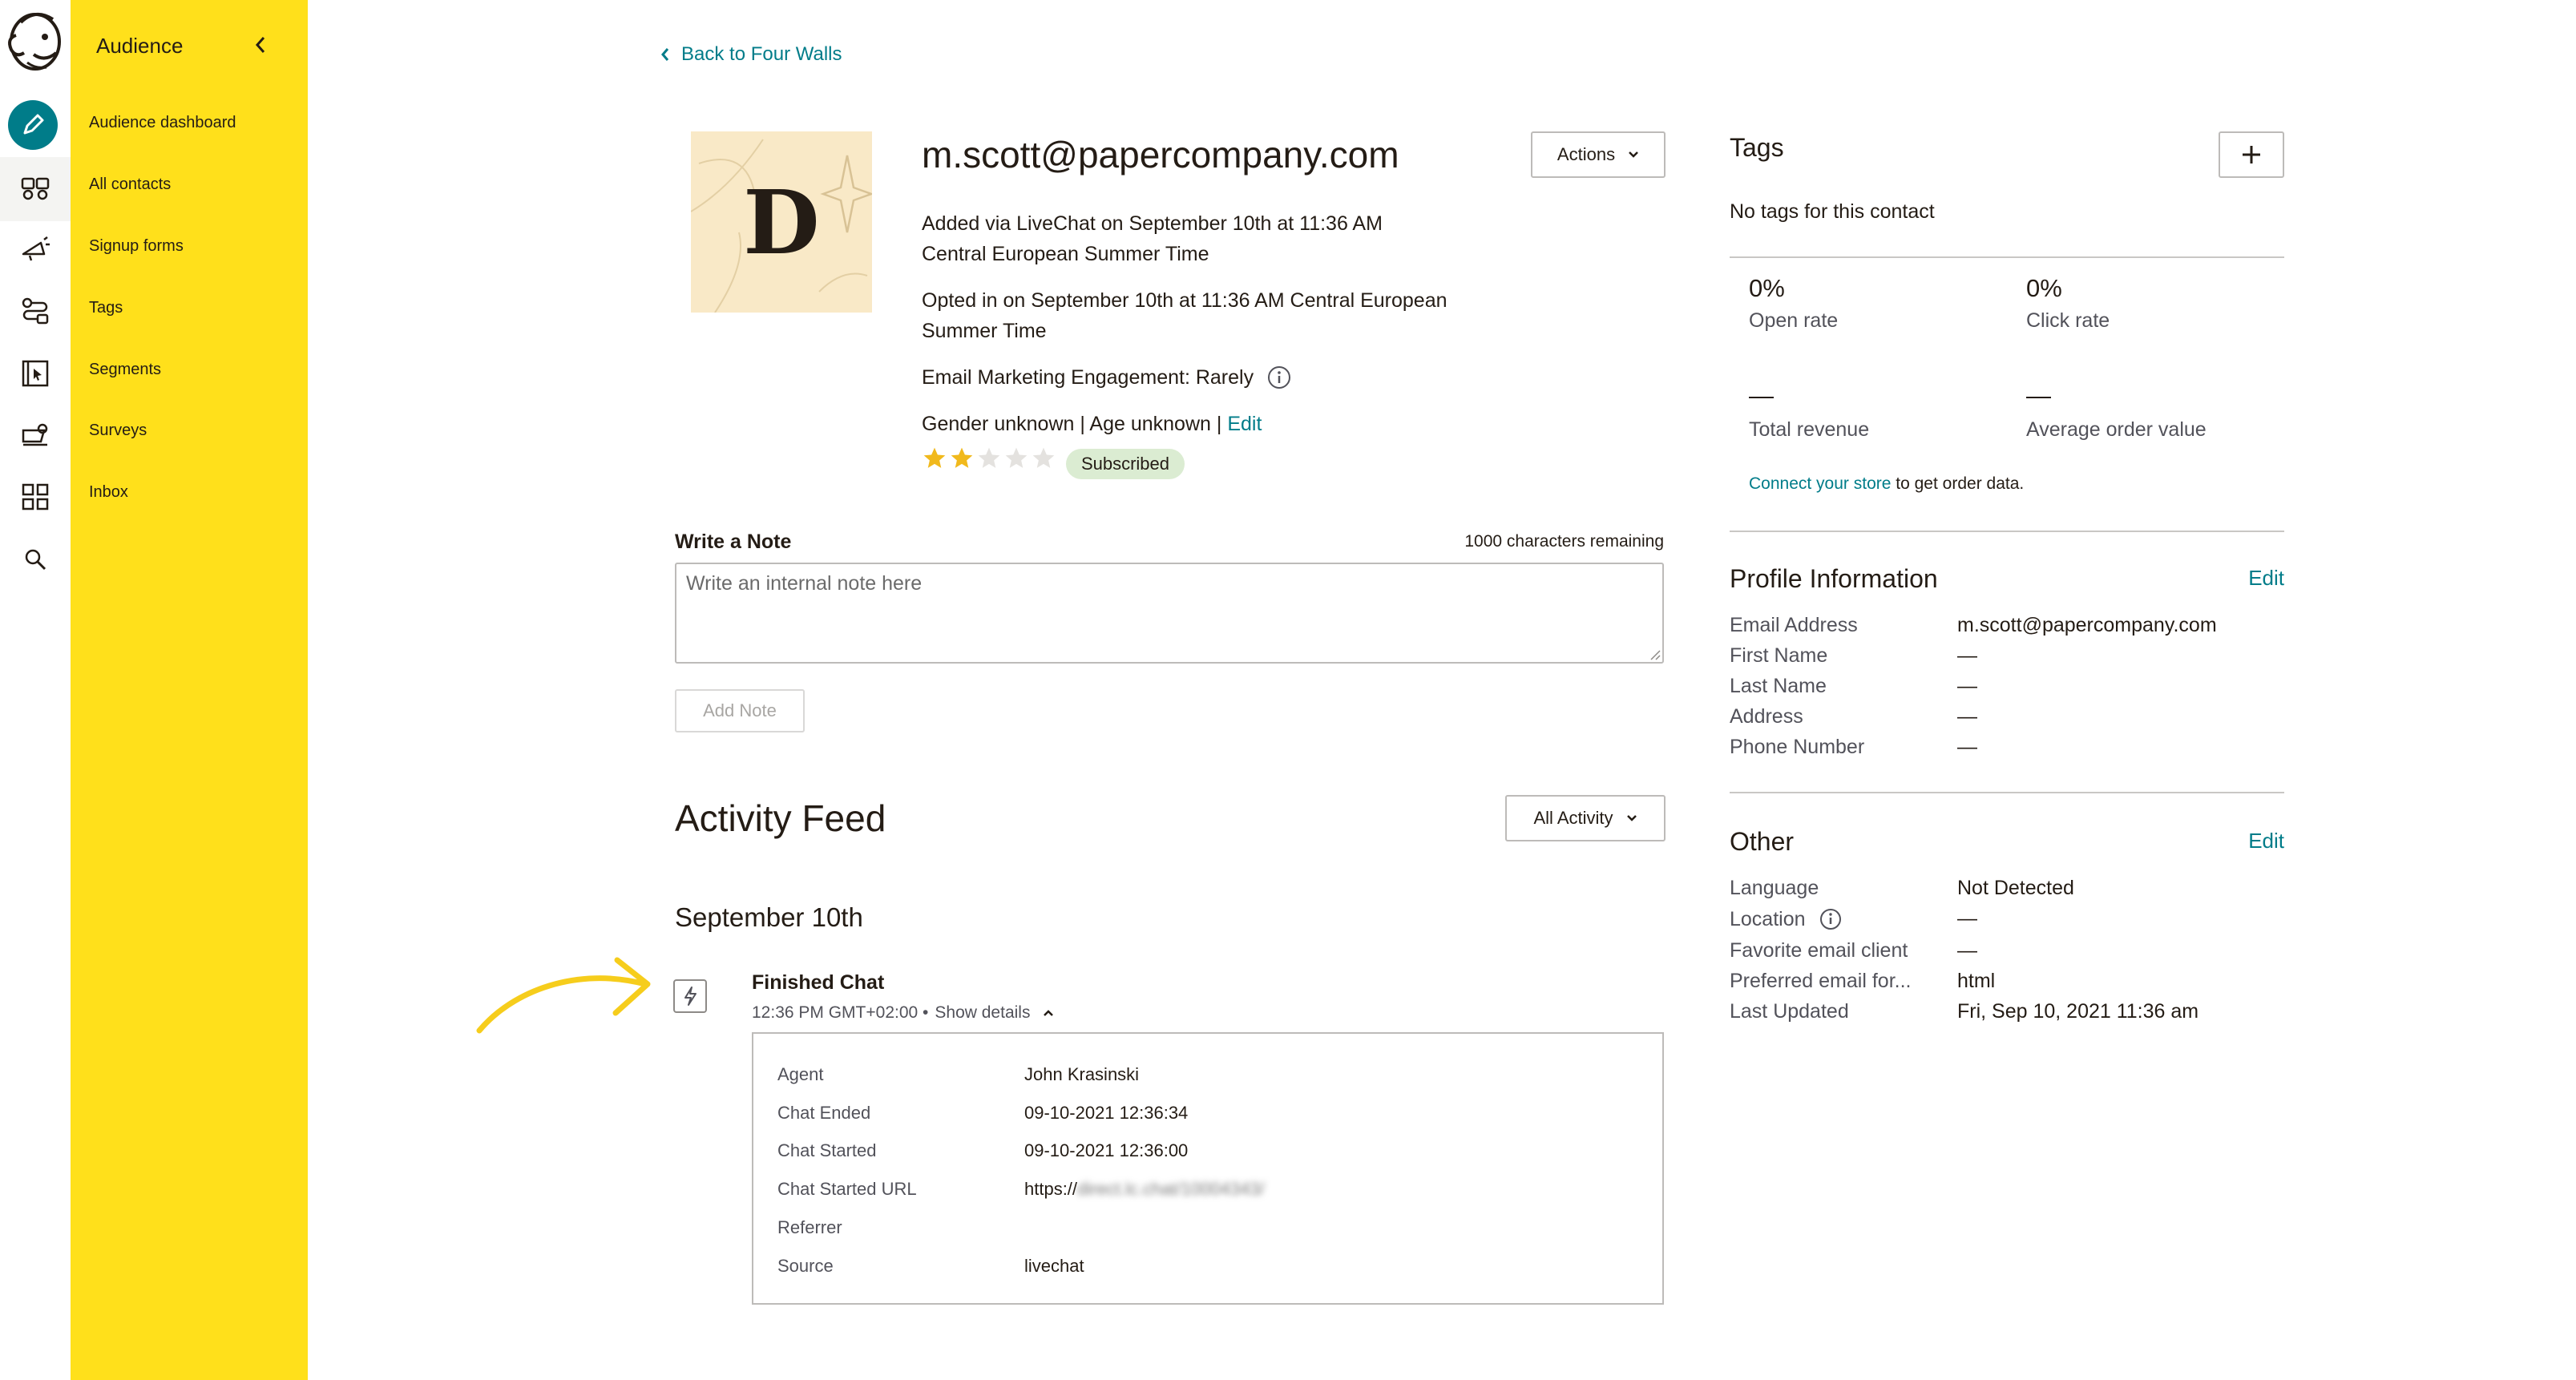 Image resolution: width=2576 pixels, height=1380 pixels. I want to click on actions-button: Actions, so click(1599, 154).